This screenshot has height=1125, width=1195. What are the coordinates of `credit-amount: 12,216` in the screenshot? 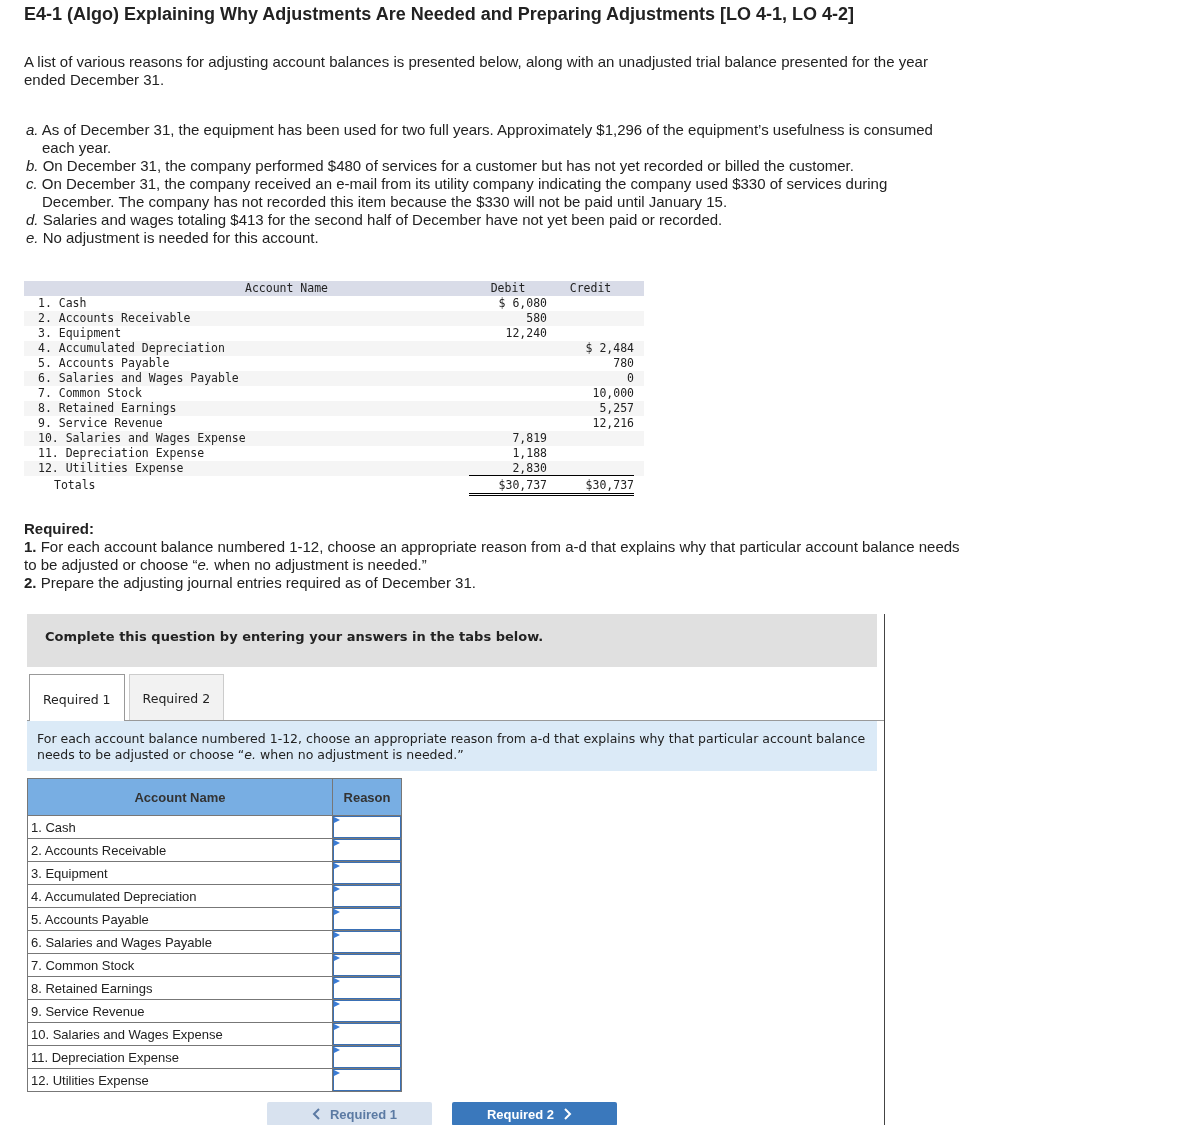 It's located at (613, 423).